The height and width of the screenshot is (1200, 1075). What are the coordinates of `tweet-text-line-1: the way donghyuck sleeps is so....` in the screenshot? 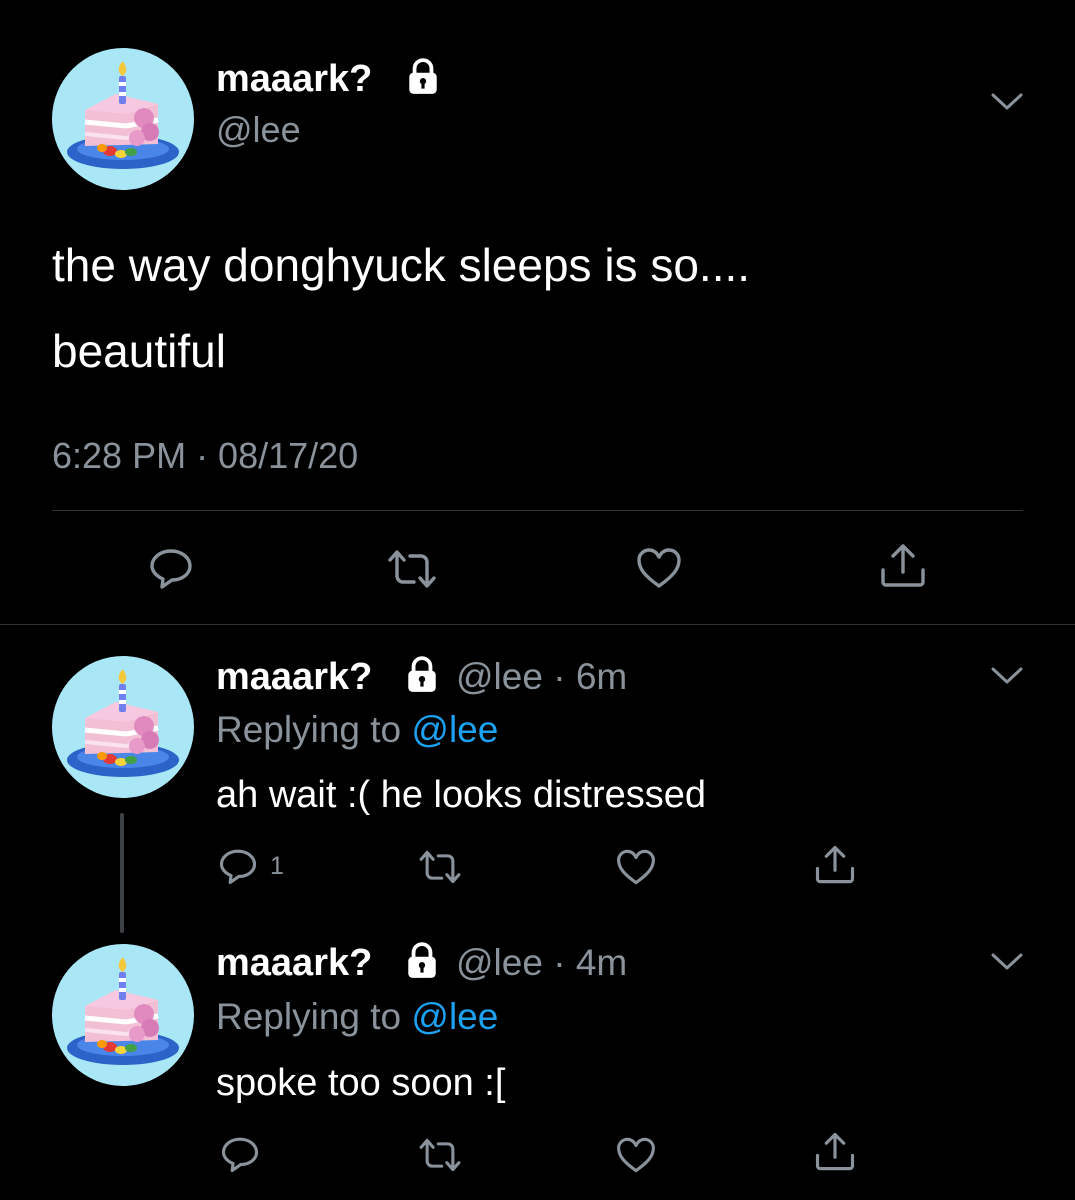 It's located at (401, 265).